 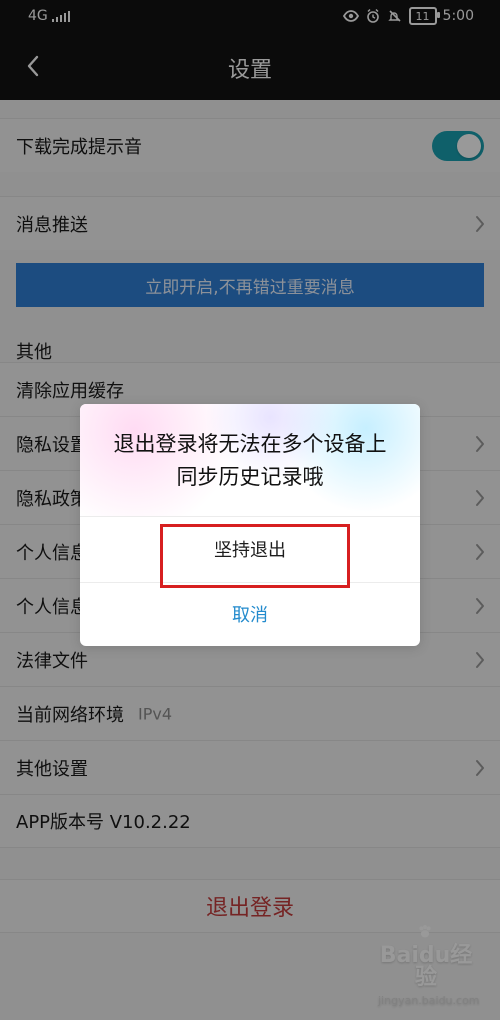 I want to click on dialog-message: 退出登录将无法在多个设备上同步历史记录哦, so click(x=250, y=460).